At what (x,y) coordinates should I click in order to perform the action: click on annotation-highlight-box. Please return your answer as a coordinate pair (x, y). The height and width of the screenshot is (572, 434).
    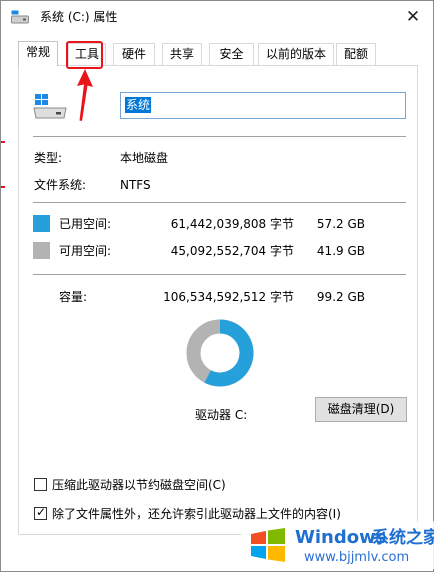
    Looking at the image, I should click on (84, 55).